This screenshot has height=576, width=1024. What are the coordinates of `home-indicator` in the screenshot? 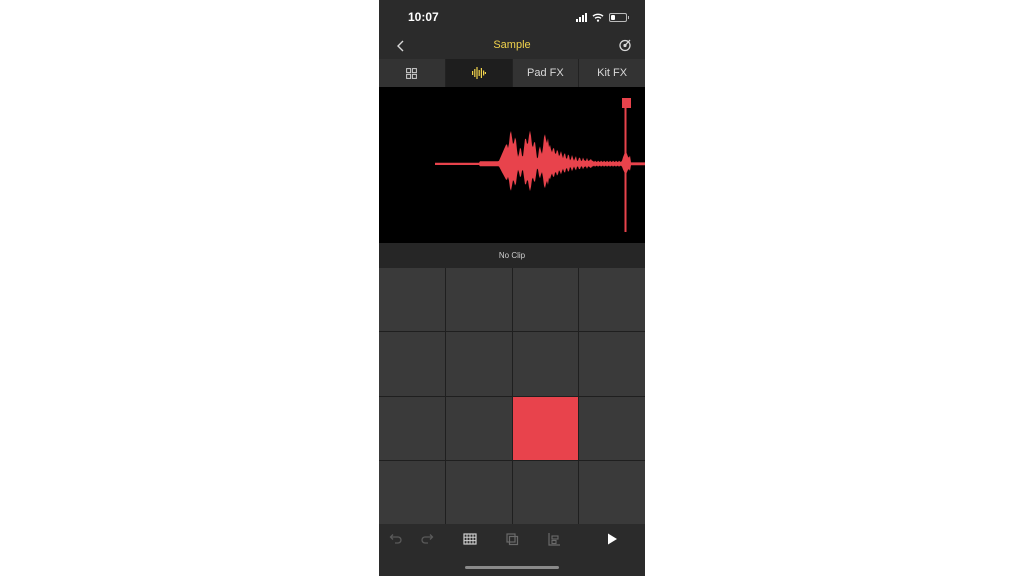 It's located at (512, 567).